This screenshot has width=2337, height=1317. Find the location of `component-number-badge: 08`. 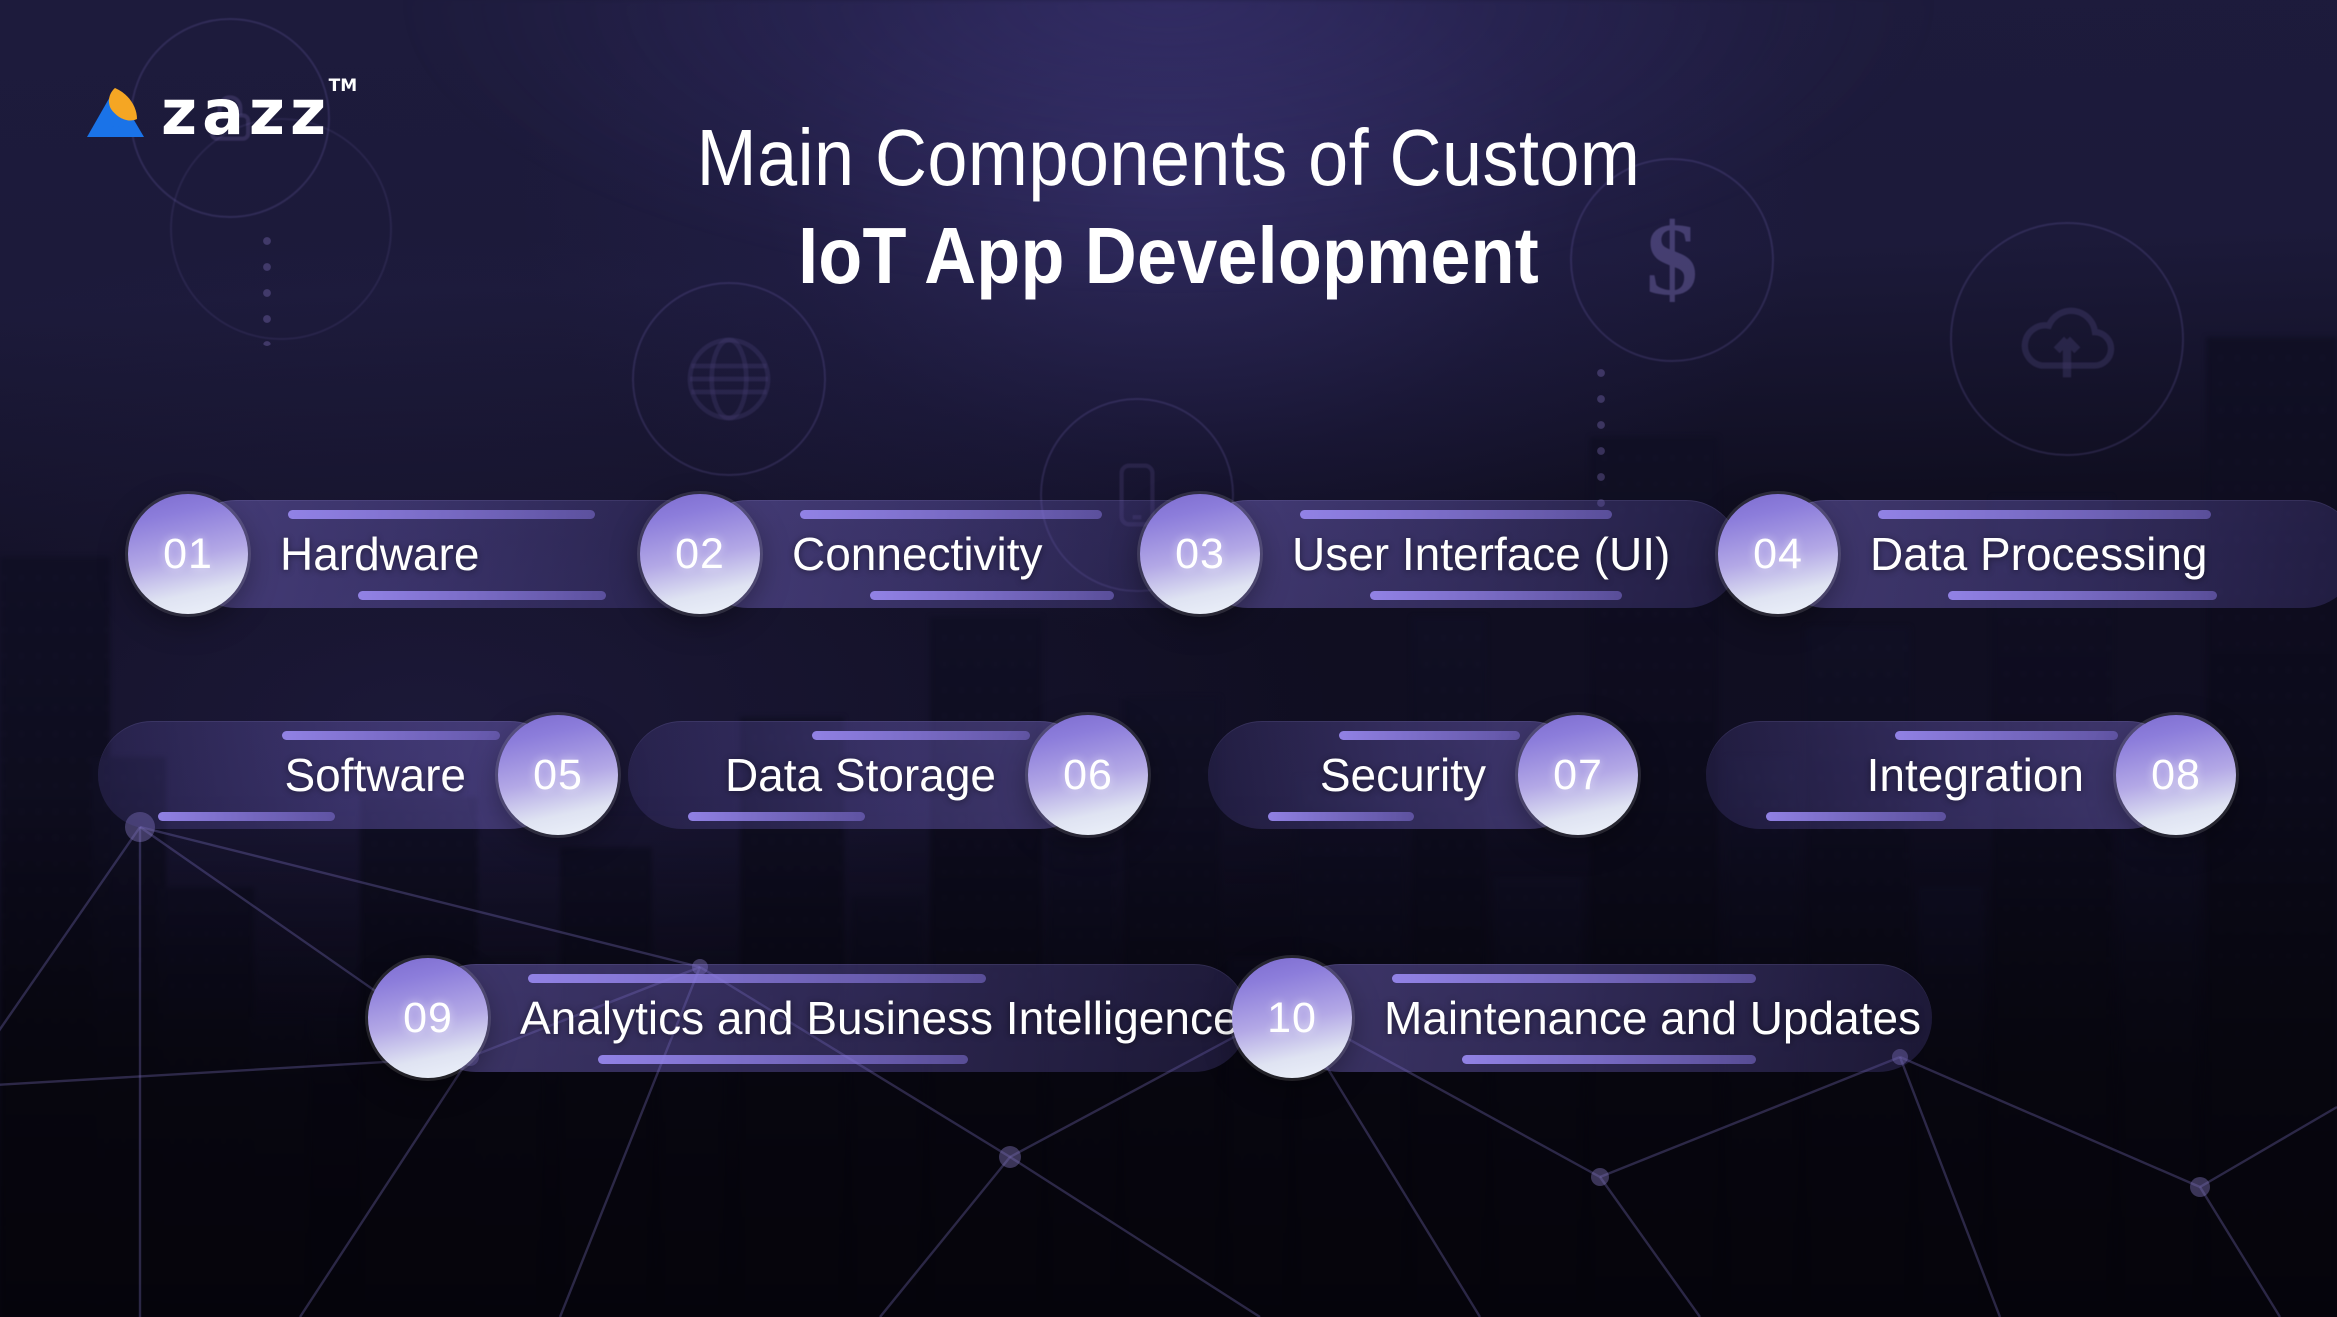

component-number-badge: 08 is located at coordinates (2176, 775).